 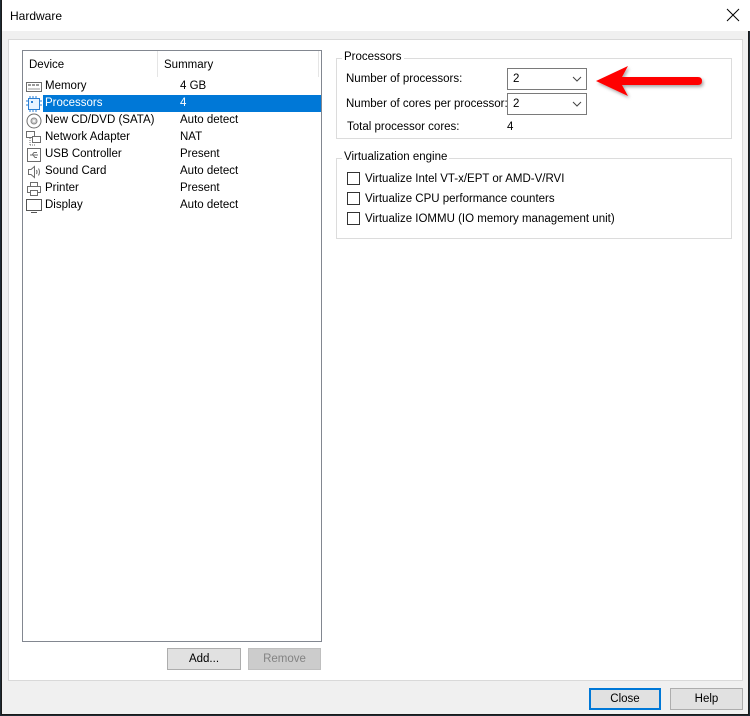 What do you see at coordinates (284, 659) in the screenshot?
I see `remove-device-button: Remove` at bounding box center [284, 659].